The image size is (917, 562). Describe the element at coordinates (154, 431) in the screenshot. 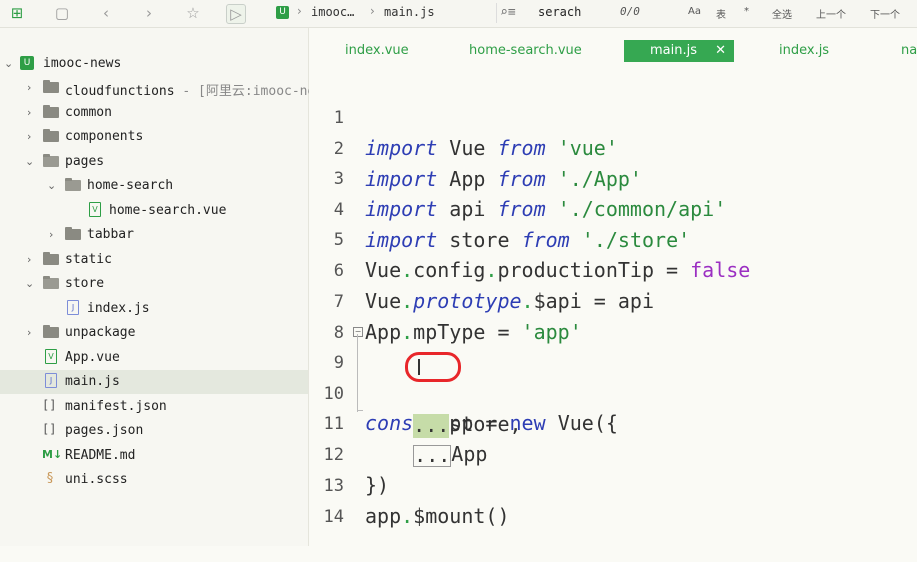

I see `tree-file-pages-json: [] pages.json` at that location.